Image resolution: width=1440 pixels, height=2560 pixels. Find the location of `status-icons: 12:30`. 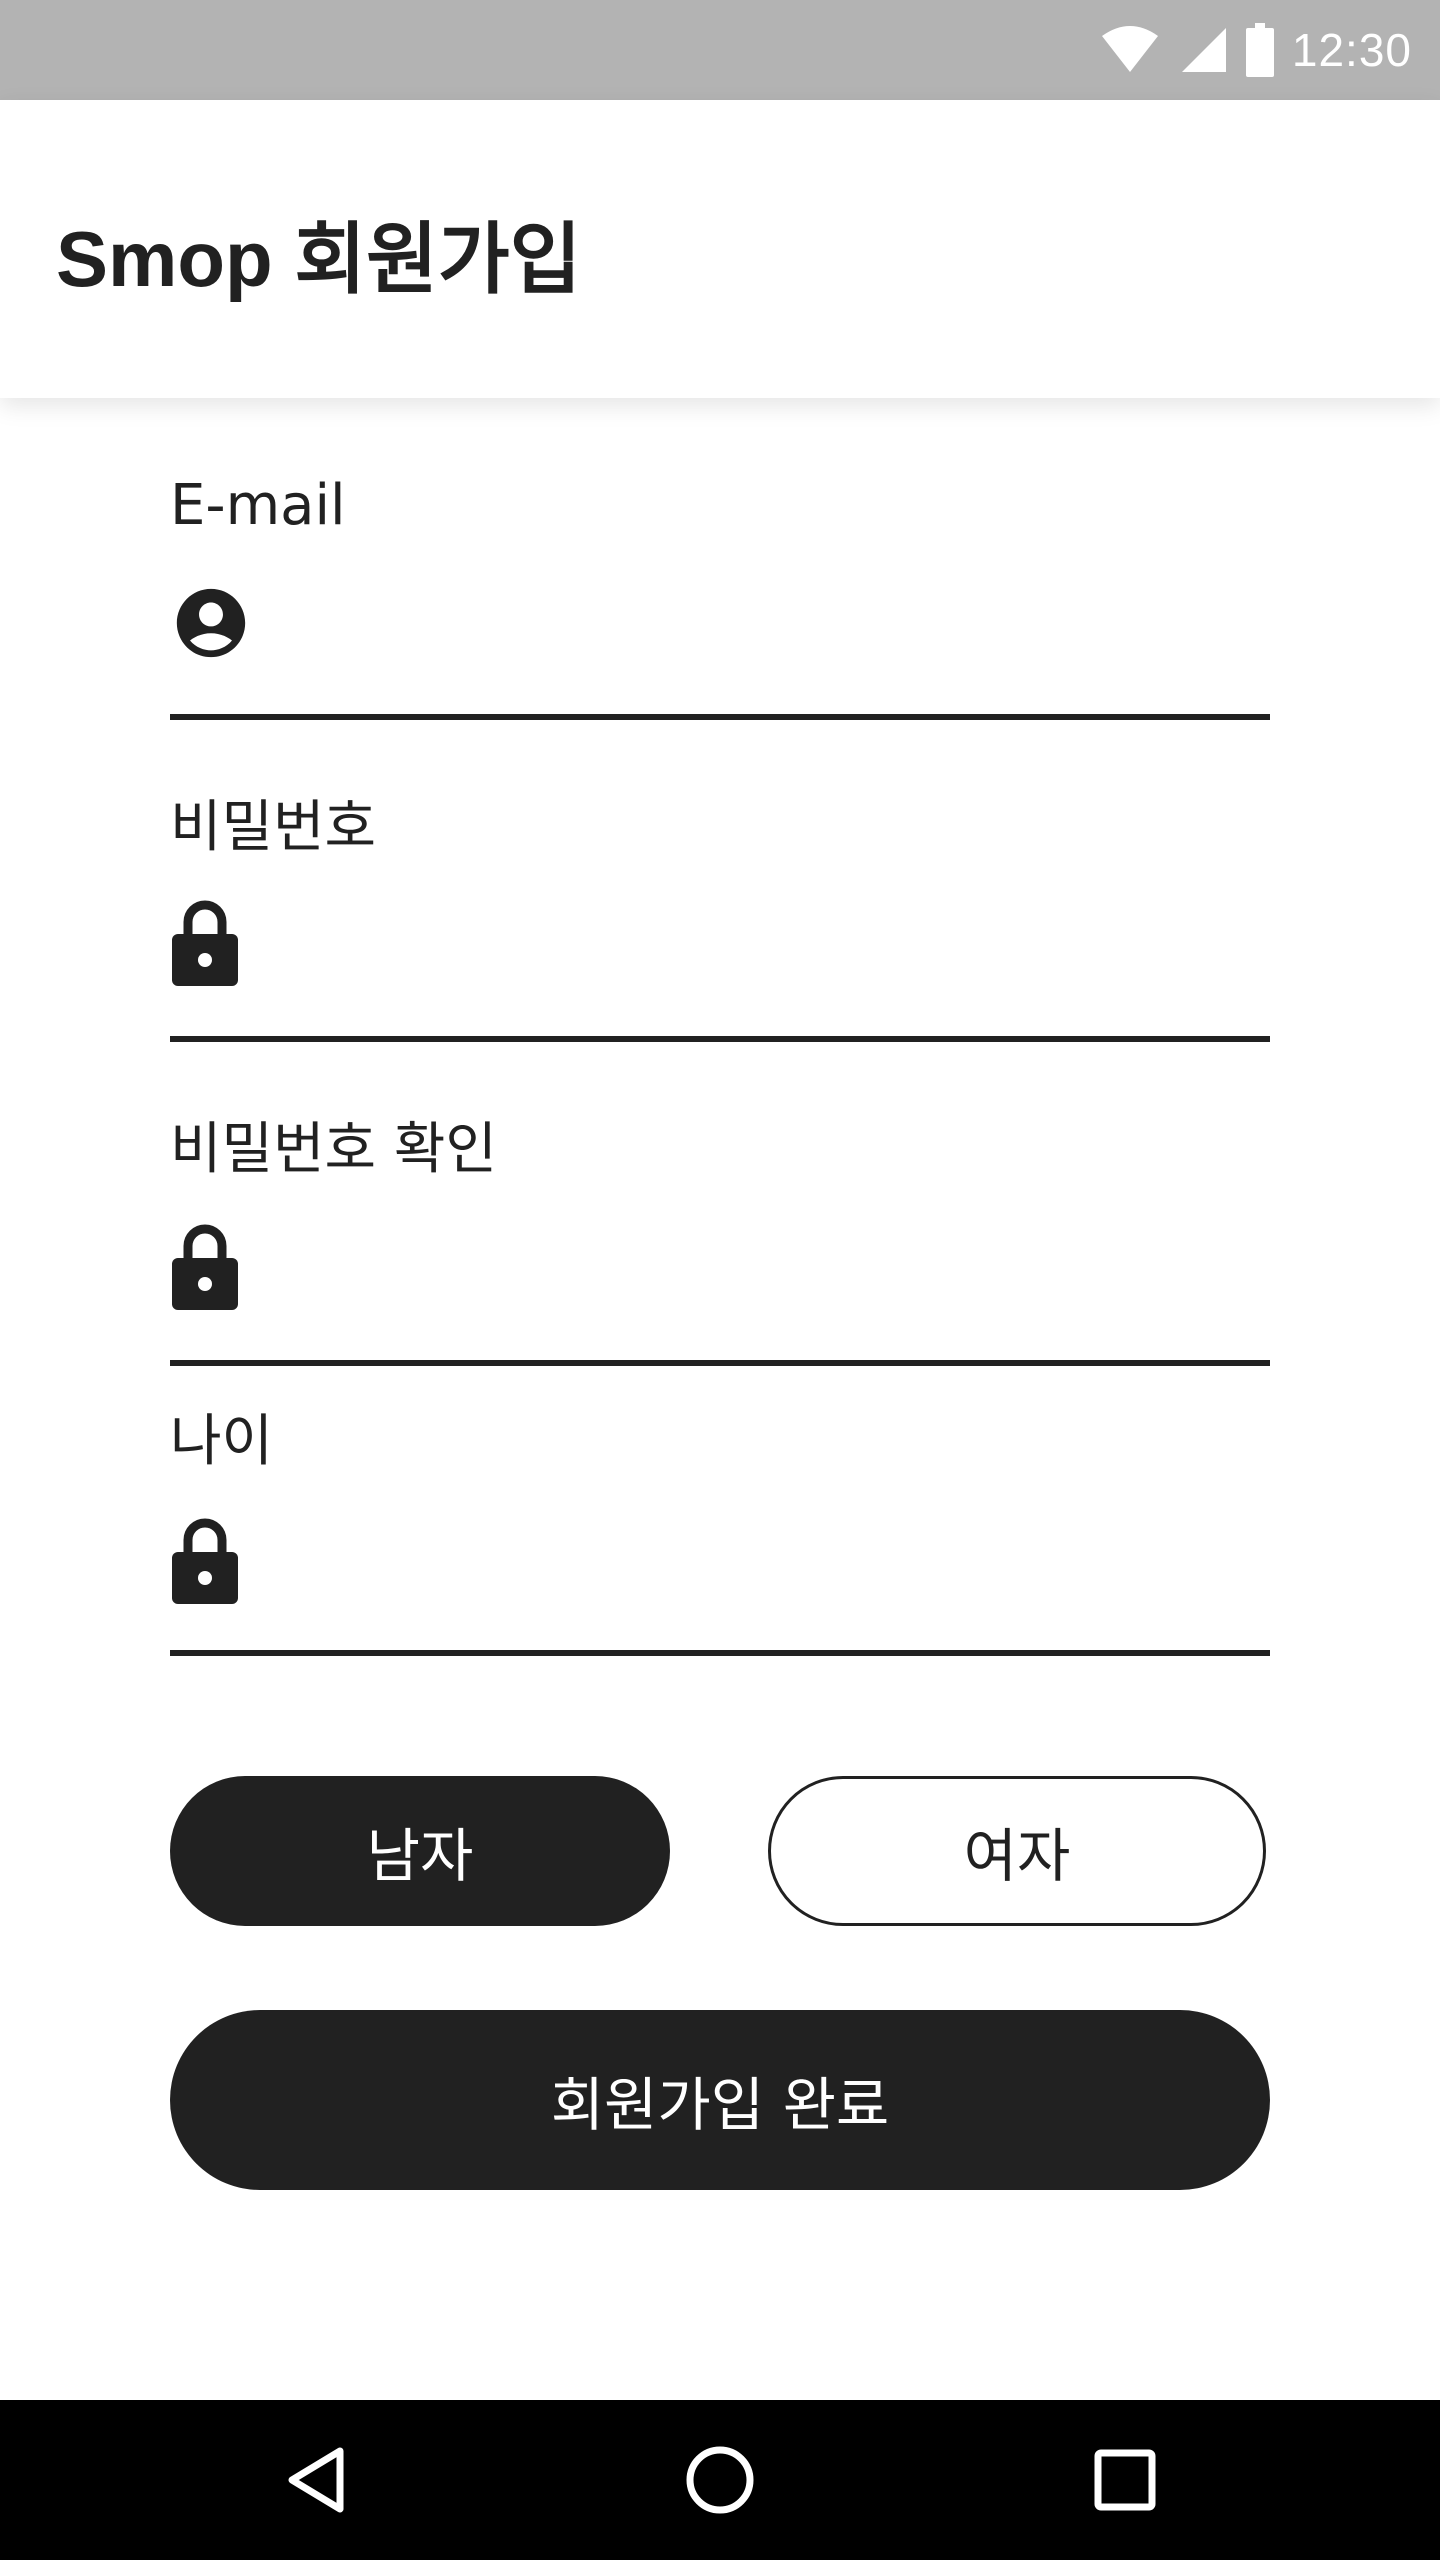

status-icons: 12:30 is located at coordinates (1256, 50).